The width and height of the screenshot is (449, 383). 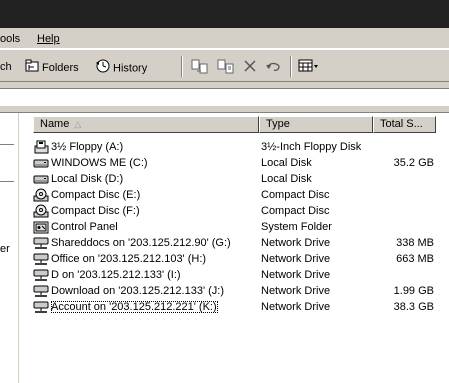 I want to click on item-name: Download on '203.125.212.133' (J:), so click(x=137, y=291).